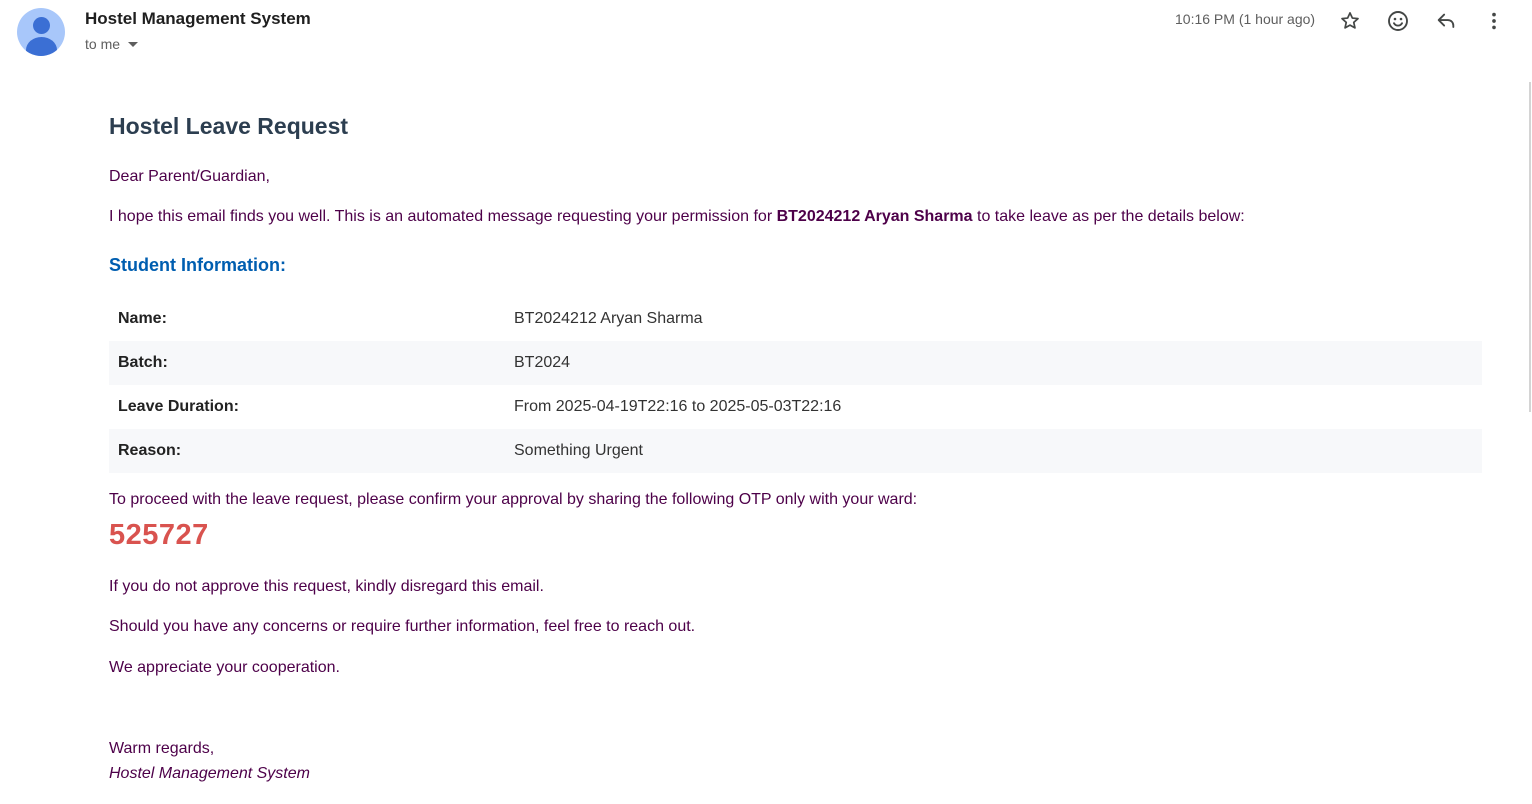 This screenshot has width=1532, height=804. What do you see at coordinates (542, 362) in the screenshot?
I see `row-value: BT2024` at bounding box center [542, 362].